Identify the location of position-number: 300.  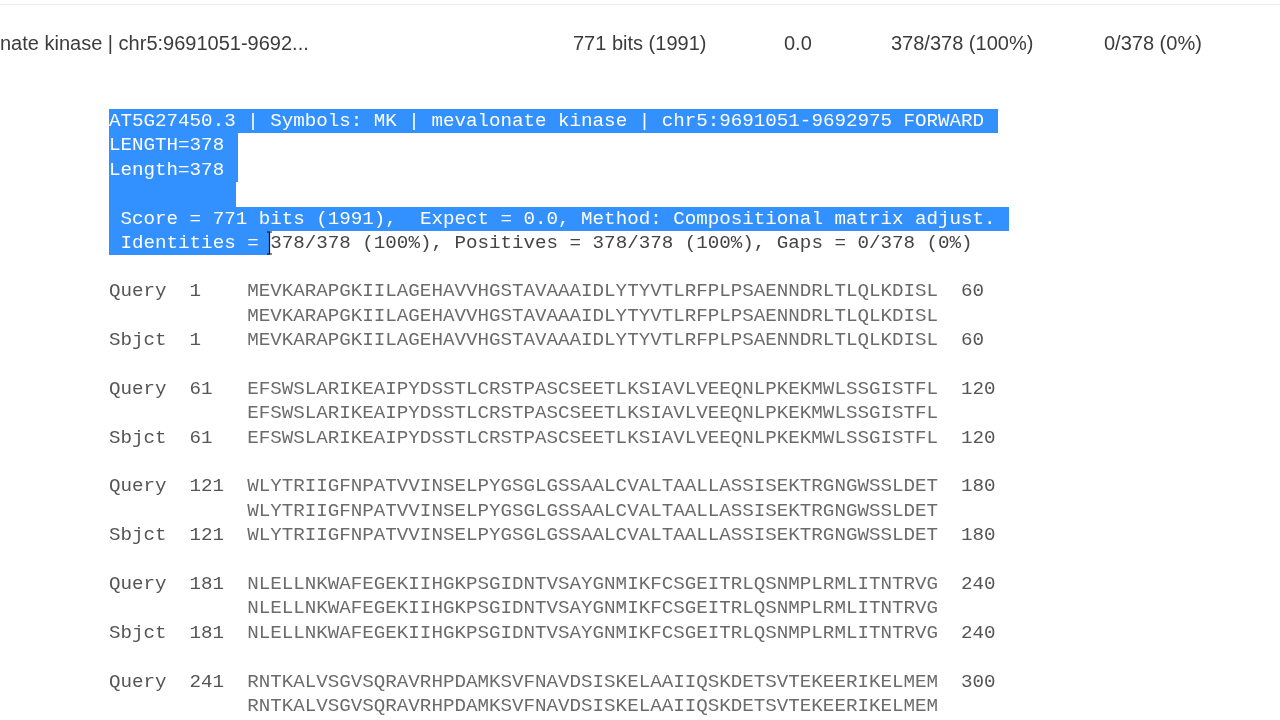
(979, 681).